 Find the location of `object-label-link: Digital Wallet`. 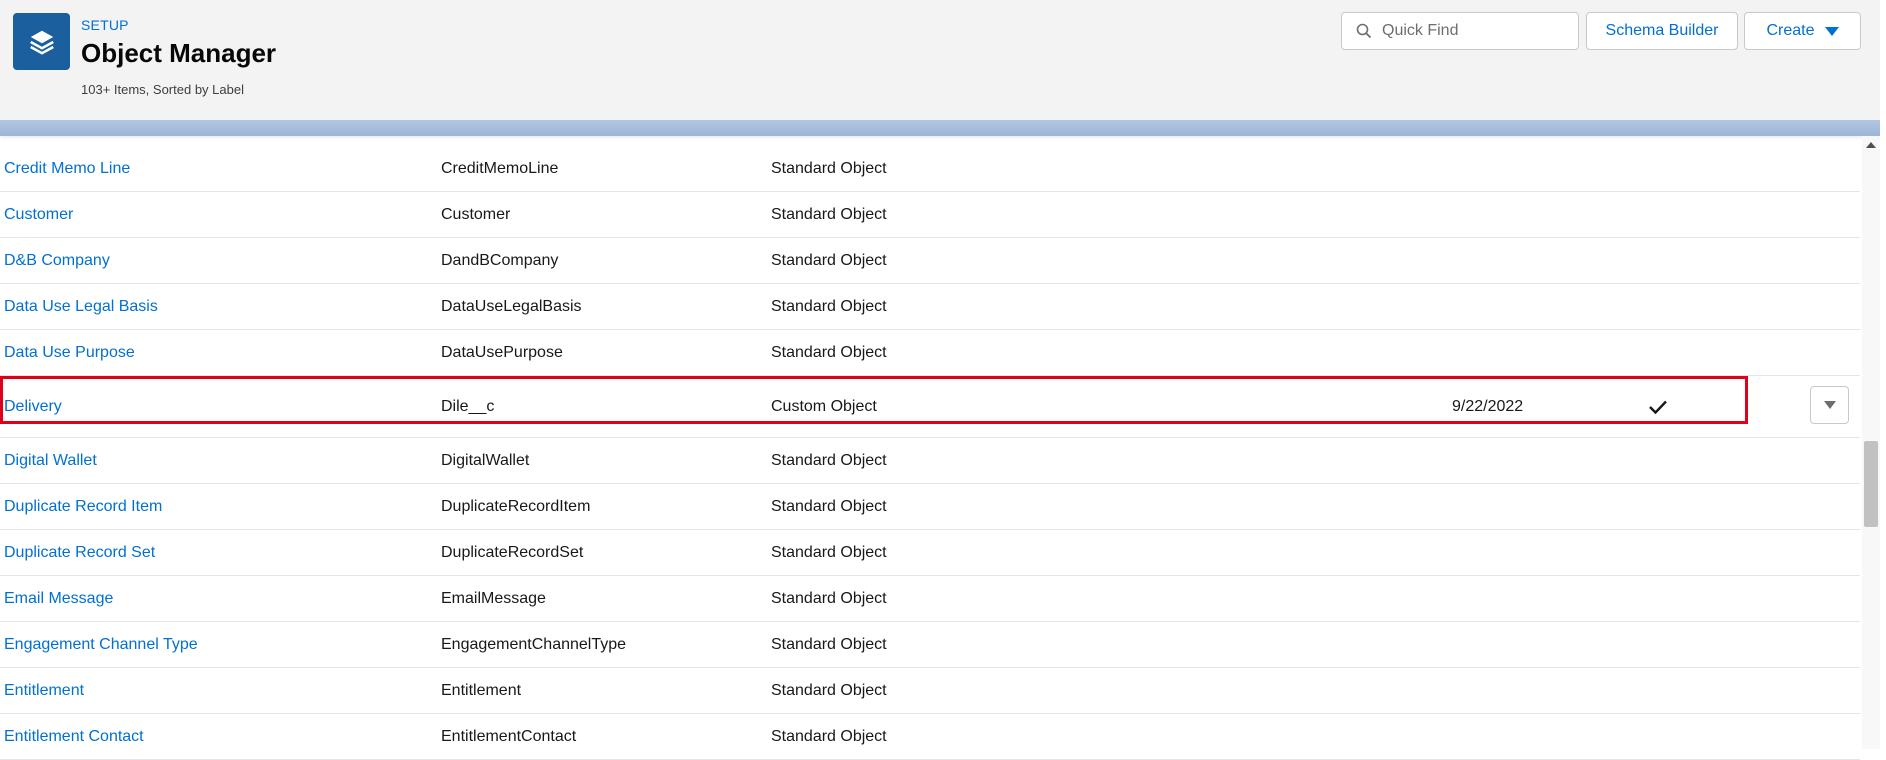

object-label-link: Digital Wallet is located at coordinates (50, 460).